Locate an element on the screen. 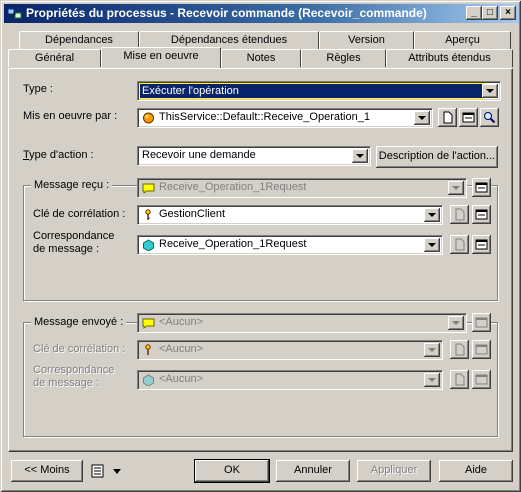 The image size is (521, 492). type-label: Type : is located at coordinates (38, 89).